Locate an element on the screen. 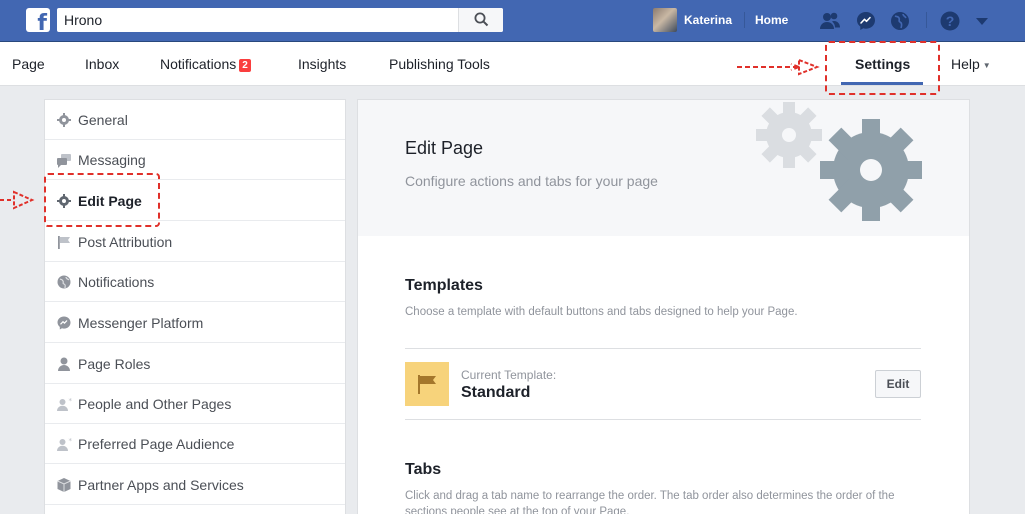 The height and width of the screenshot is (514, 1025). profile-link: Katerina is located at coordinates (692, 20).